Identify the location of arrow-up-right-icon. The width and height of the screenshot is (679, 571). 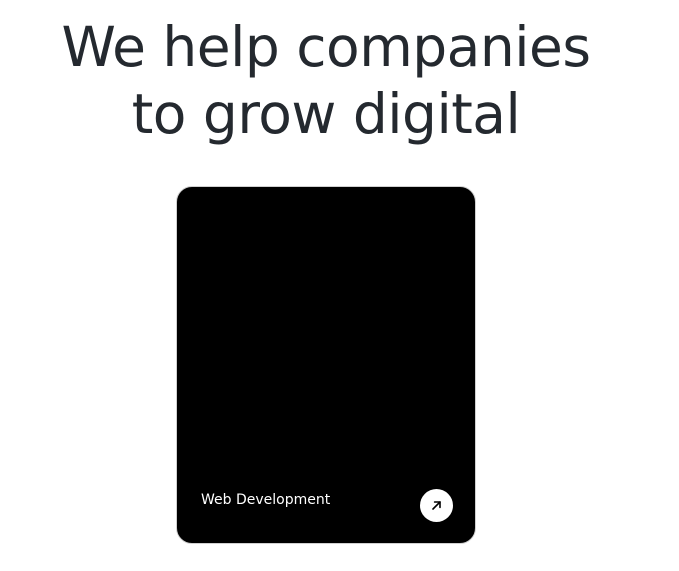
(436, 505).